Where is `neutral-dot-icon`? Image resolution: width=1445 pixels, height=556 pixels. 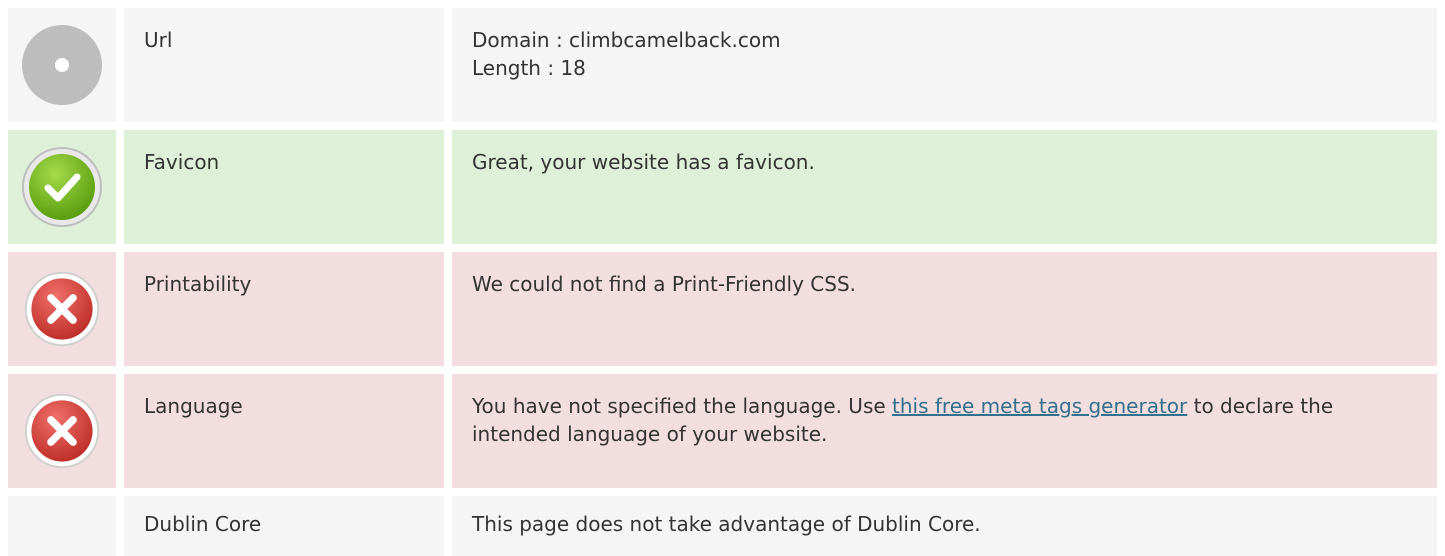 neutral-dot-icon is located at coordinates (62, 65).